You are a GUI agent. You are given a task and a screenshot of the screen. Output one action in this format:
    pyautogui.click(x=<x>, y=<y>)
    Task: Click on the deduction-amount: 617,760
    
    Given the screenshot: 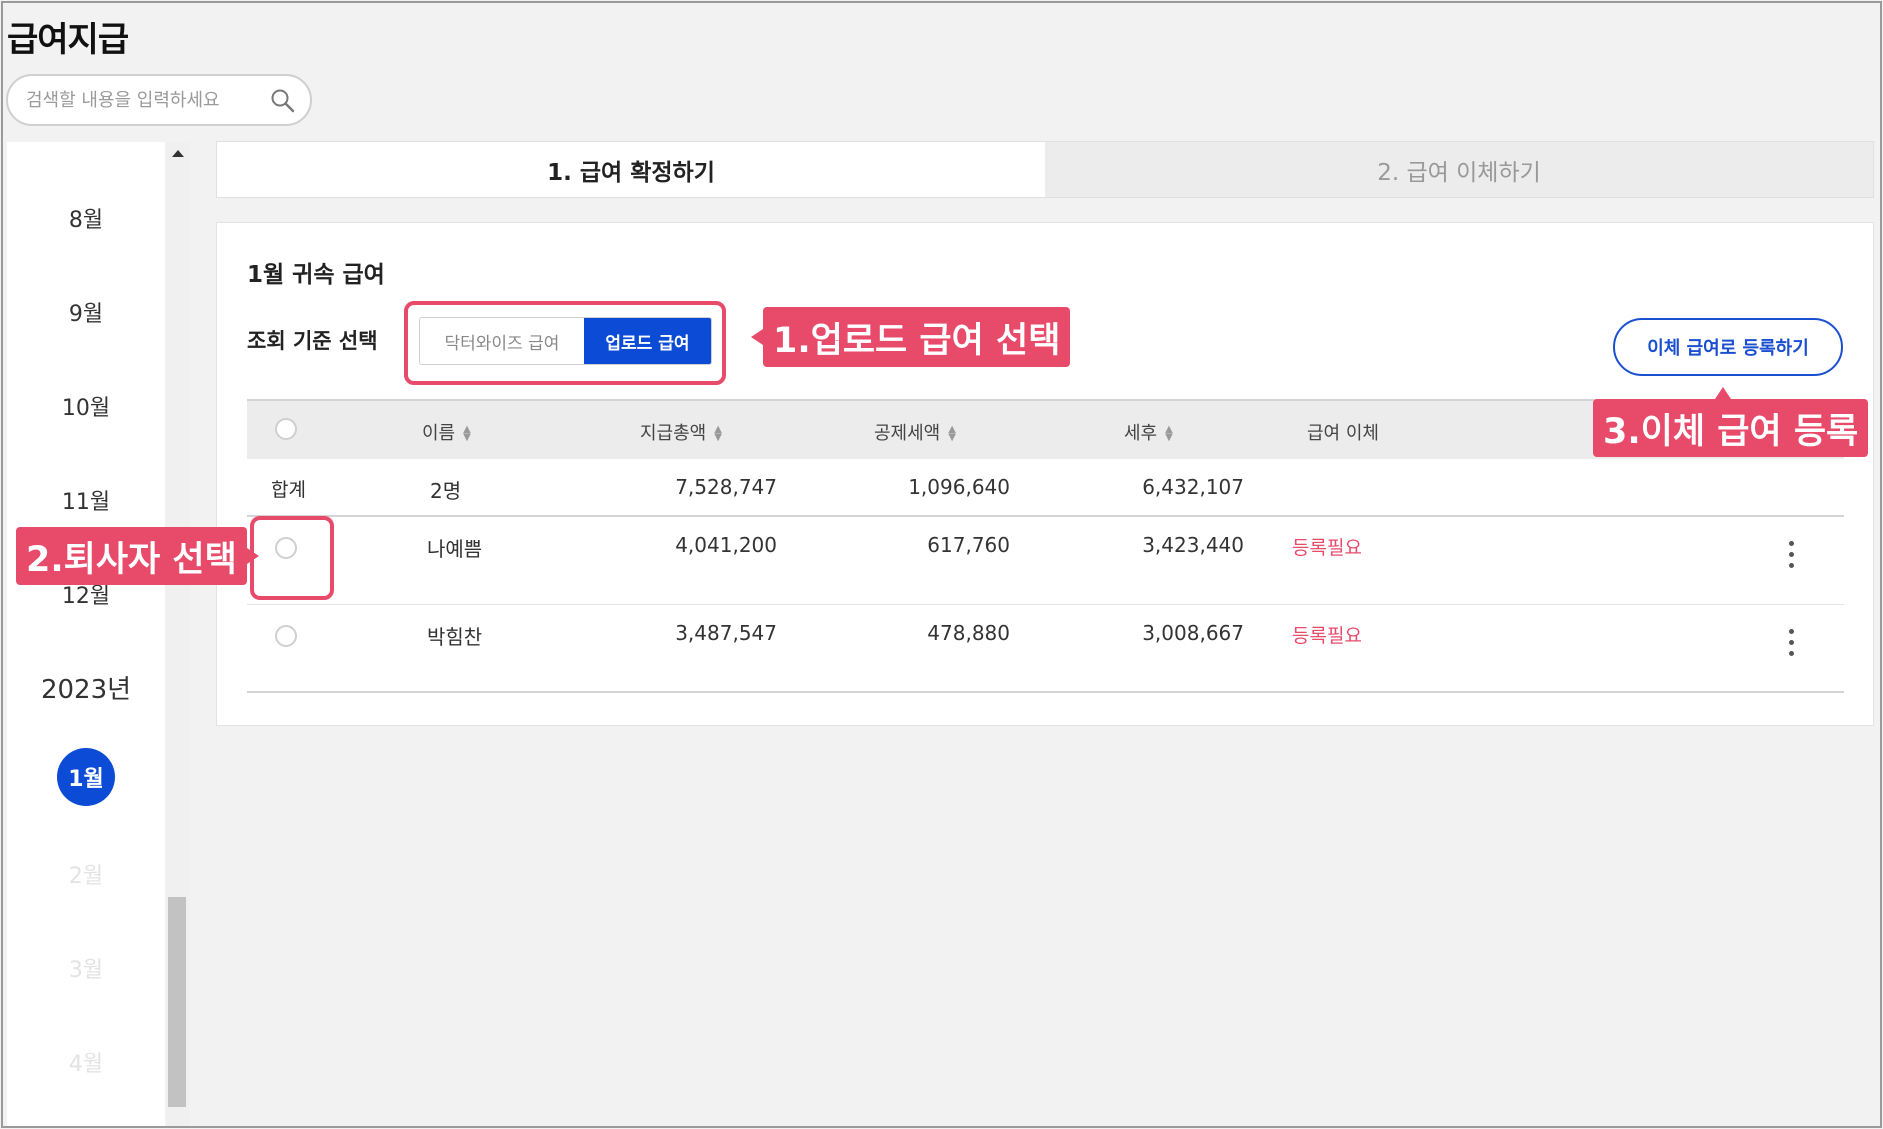 What is the action you would take?
    pyautogui.click(x=968, y=545)
    